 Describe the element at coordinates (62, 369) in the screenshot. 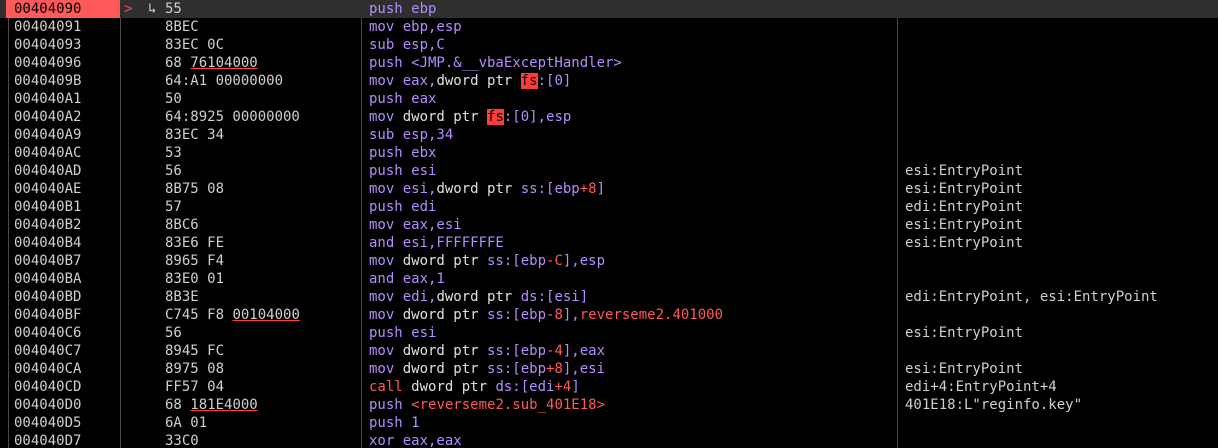

I see `row-address: 004040CA` at that location.